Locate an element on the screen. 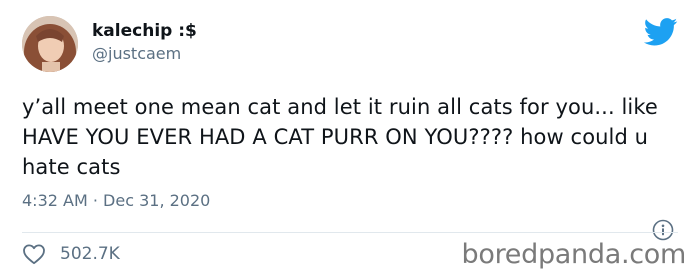 Image resolution: width=700 pixels, height=280 pixels. like-count: 502.7K is located at coordinates (90, 254).